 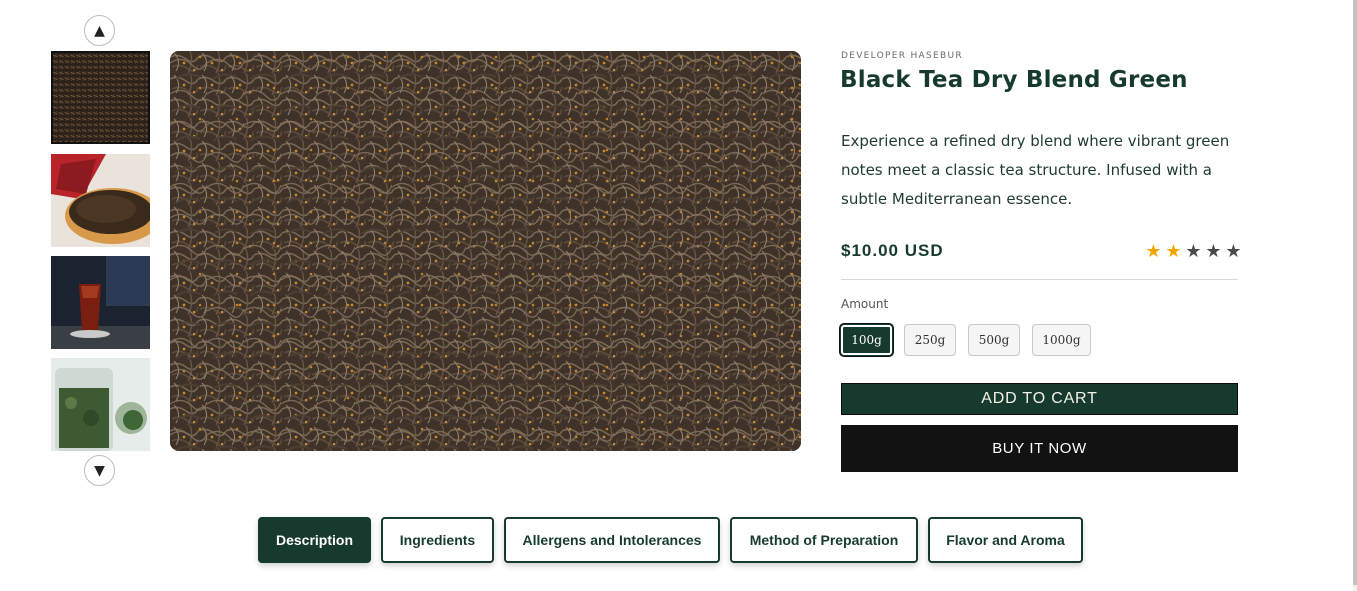 I want to click on amount-option-1000g: 1000g, so click(x=1061, y=340).